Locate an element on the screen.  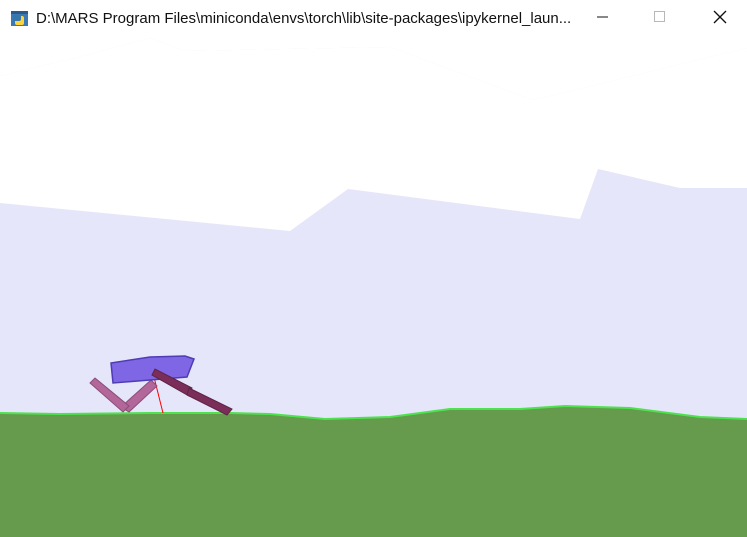
minimize-button is located at coordinates (603, 19).